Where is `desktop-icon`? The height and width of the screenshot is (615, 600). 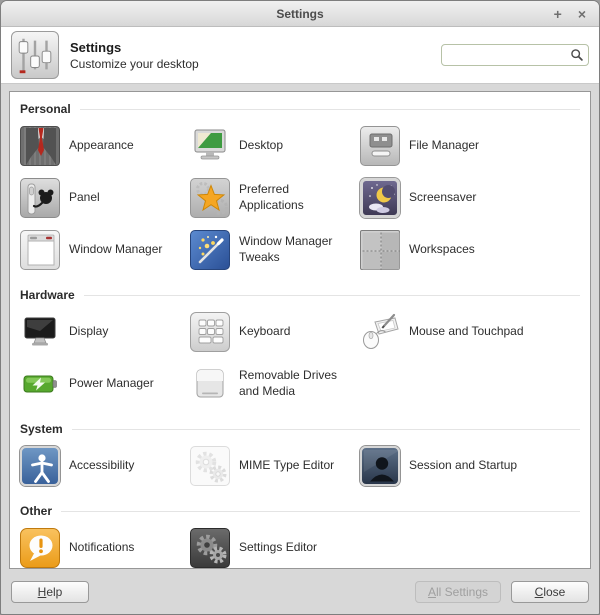 desktop-icon is located at coordinates (210, 146).